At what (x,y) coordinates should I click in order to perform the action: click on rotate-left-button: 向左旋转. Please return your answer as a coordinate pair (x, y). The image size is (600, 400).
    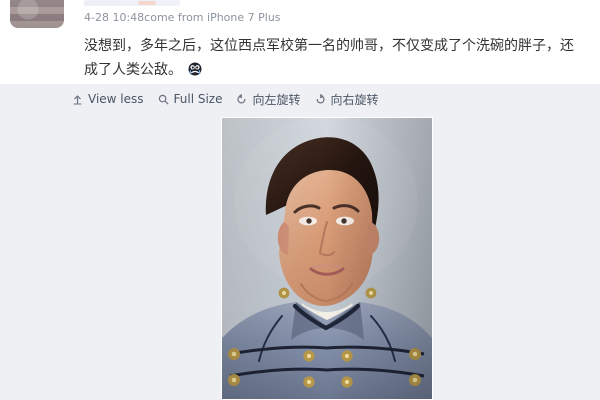
    Looking at the image, I should click on (268, 99).